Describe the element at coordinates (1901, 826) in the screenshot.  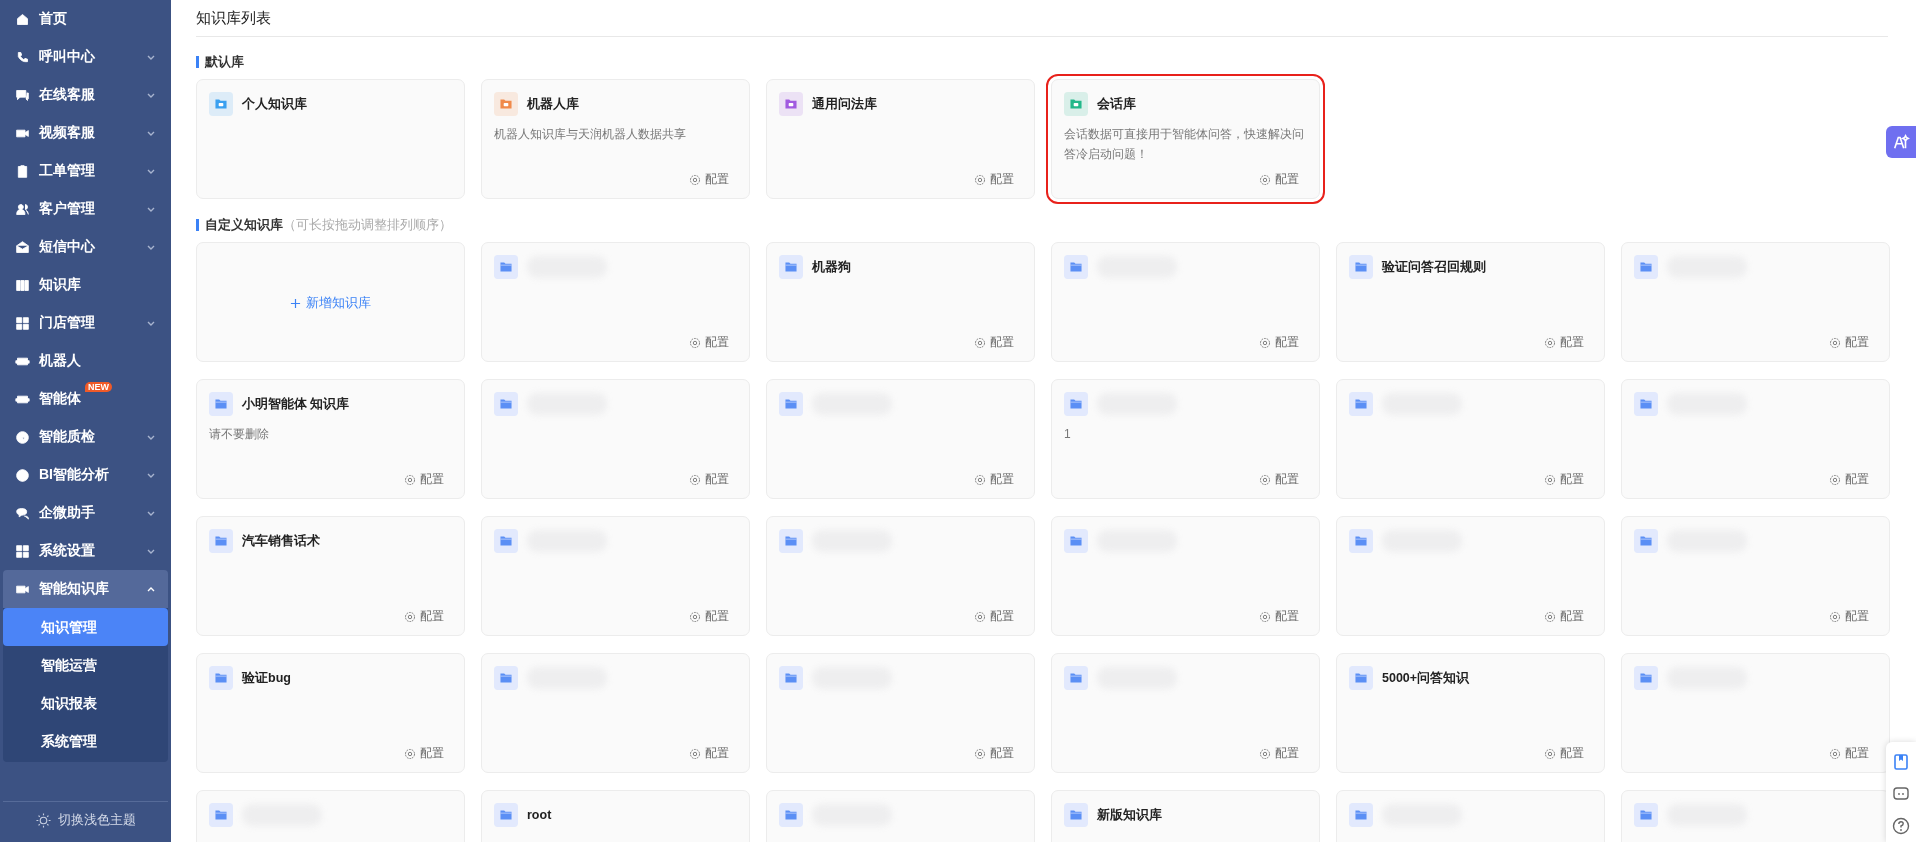
I see `help-icon` at that location.